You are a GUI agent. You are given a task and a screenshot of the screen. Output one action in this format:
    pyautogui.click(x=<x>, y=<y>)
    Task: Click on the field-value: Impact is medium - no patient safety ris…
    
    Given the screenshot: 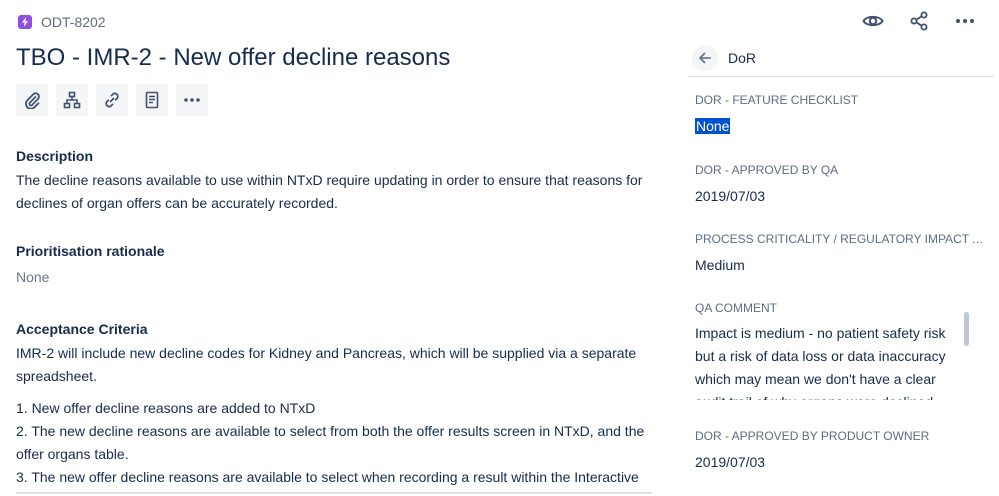 What is the action you would take?
    pyautogui.click(x=820, y=362)
    